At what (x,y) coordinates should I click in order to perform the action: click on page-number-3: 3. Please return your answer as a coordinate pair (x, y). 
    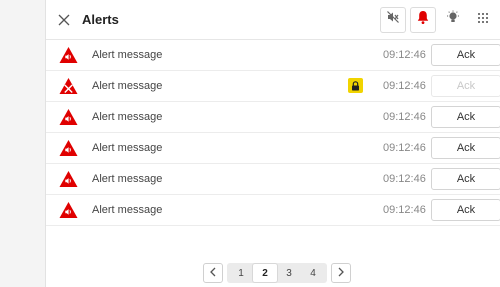
    Looking at the image, I should click on (289, 273).